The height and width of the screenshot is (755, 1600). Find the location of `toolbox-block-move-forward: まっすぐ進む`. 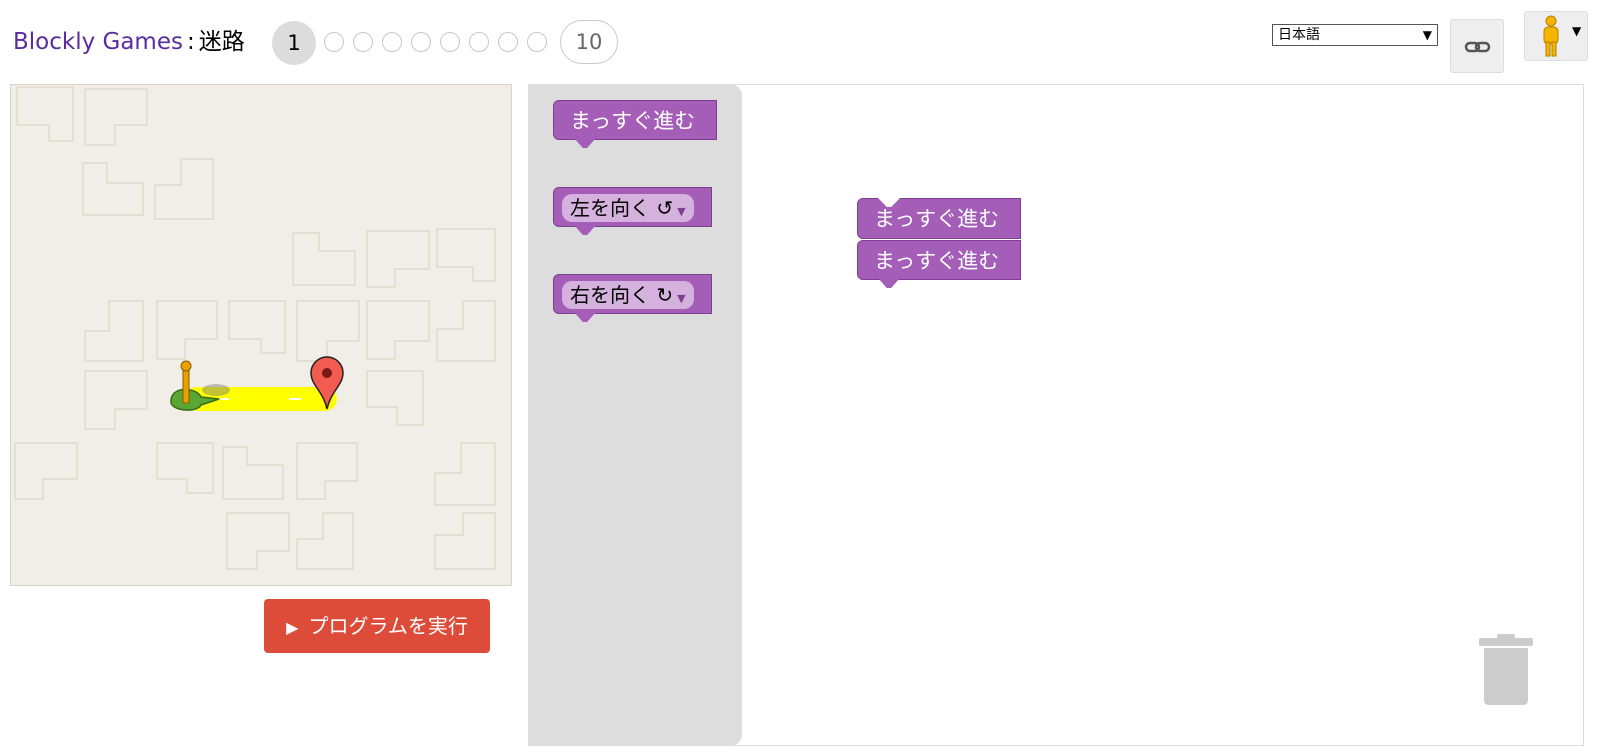

toolbox-block-move-forward: まっすぐ進む is located at coordinates (635, 124).